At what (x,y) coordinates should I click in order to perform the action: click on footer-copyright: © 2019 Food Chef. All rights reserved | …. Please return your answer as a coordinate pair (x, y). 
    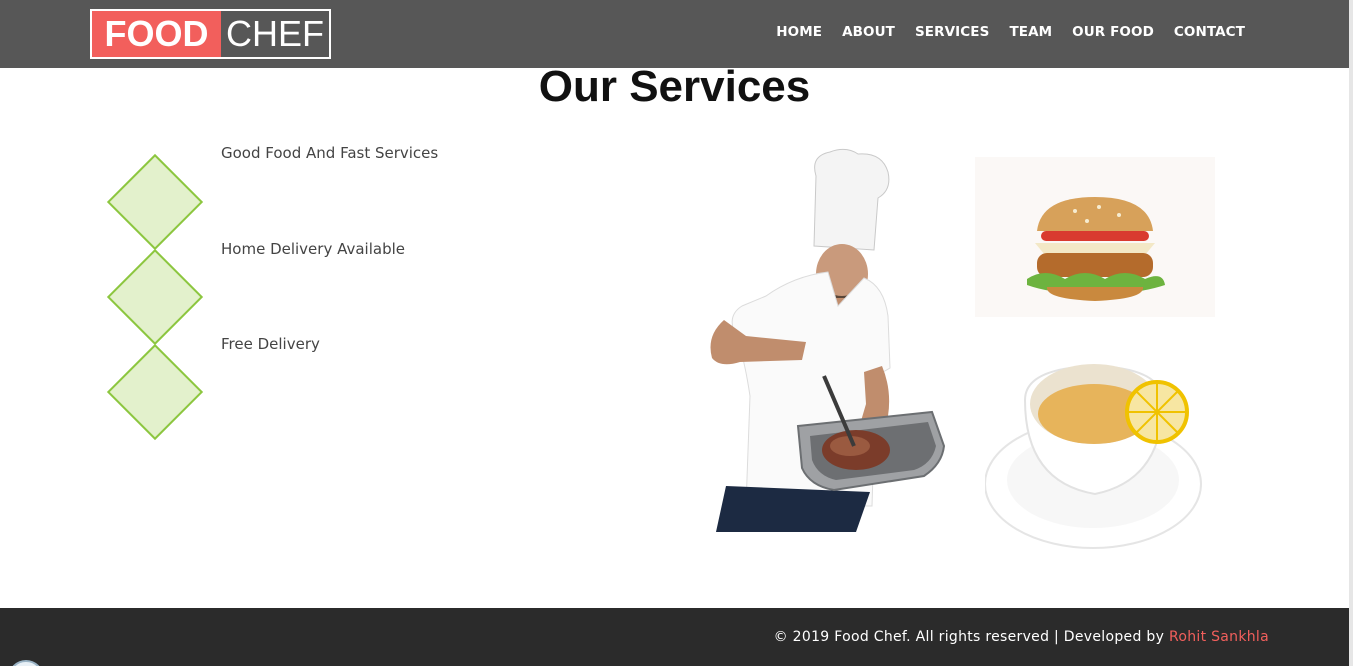
    Looking at the image, I should click on (1021, 637).